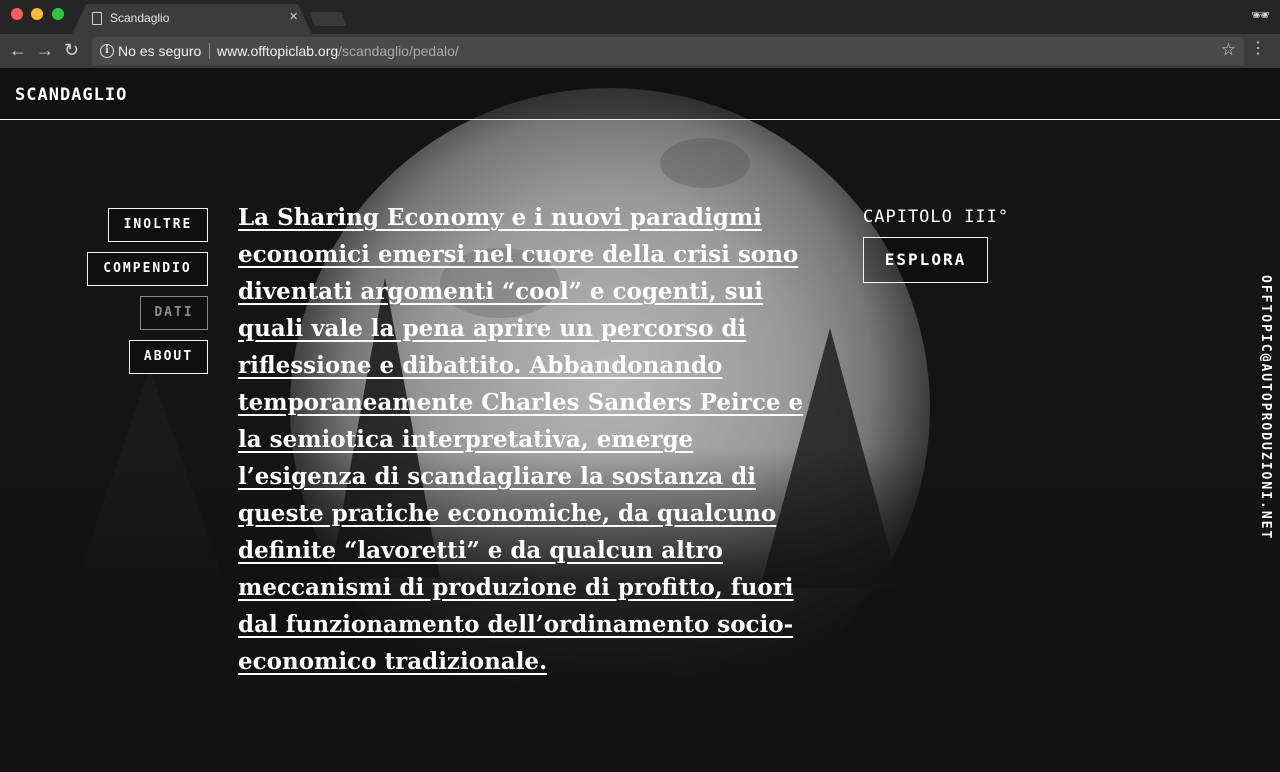  Describe the element at coordinates (58, 14) in the screenshot. I see `maximize-window-button` at that location.